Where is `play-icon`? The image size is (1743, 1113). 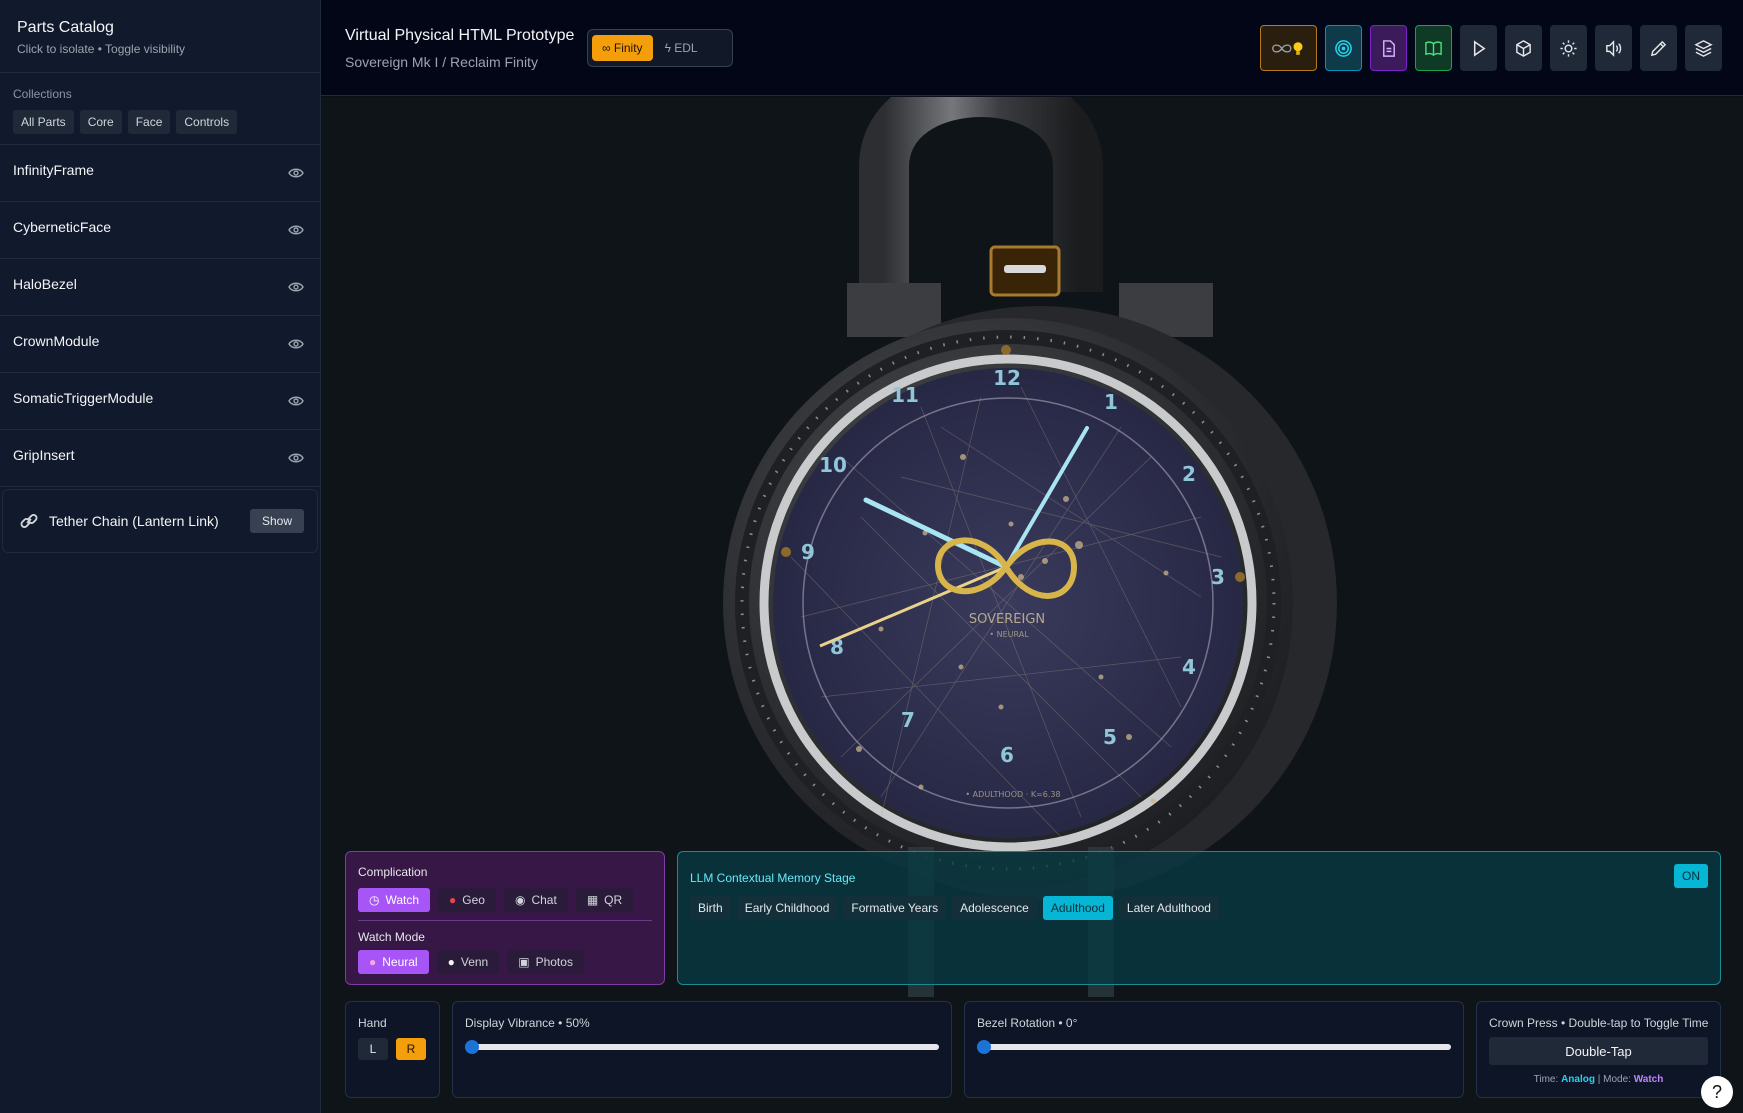
play-icon is located at coordinates (1479, 48).